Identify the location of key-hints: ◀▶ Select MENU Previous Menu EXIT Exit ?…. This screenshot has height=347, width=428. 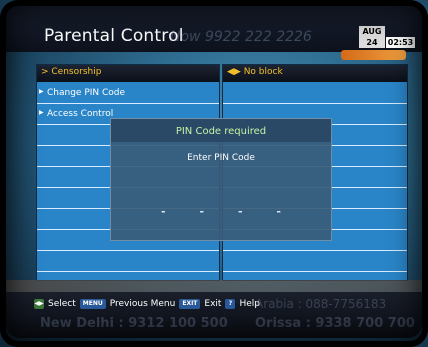
(147, 304).